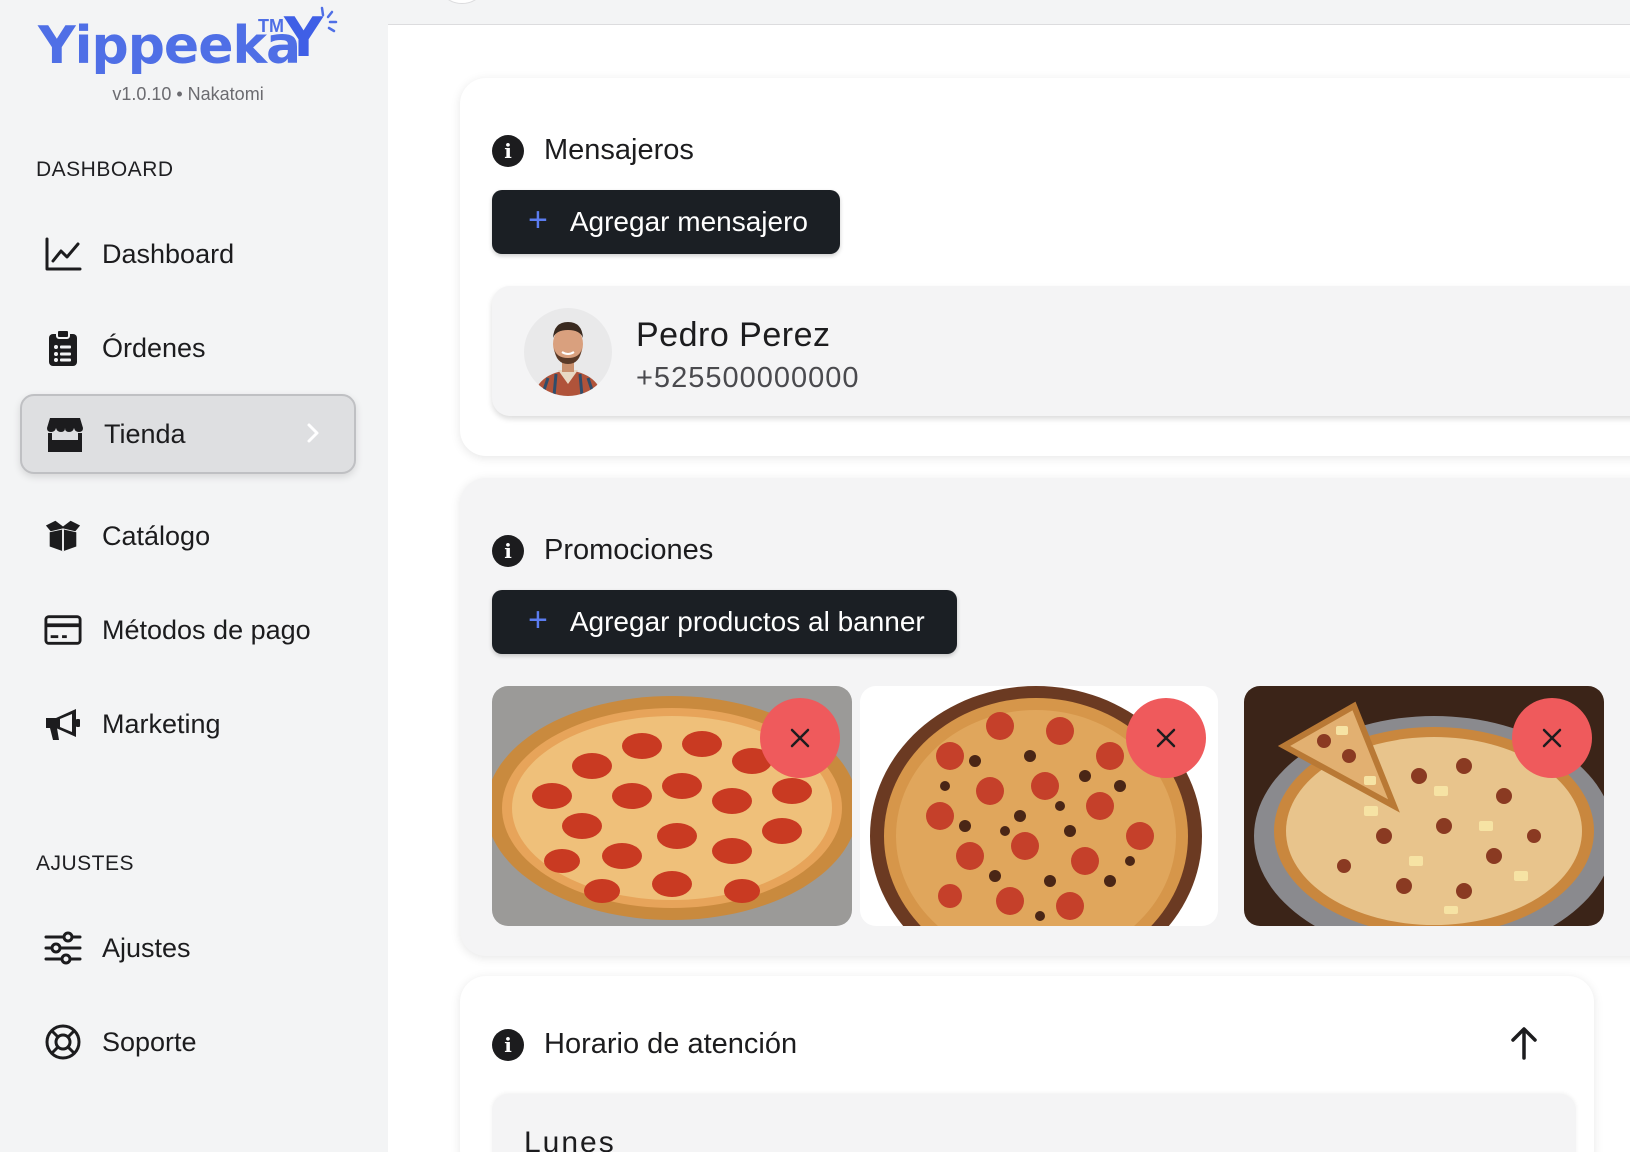  What do you see at coordinates (271, 26) in the screenshot?
I see `brand-trademark: TM` at bounding box center [271, 26].